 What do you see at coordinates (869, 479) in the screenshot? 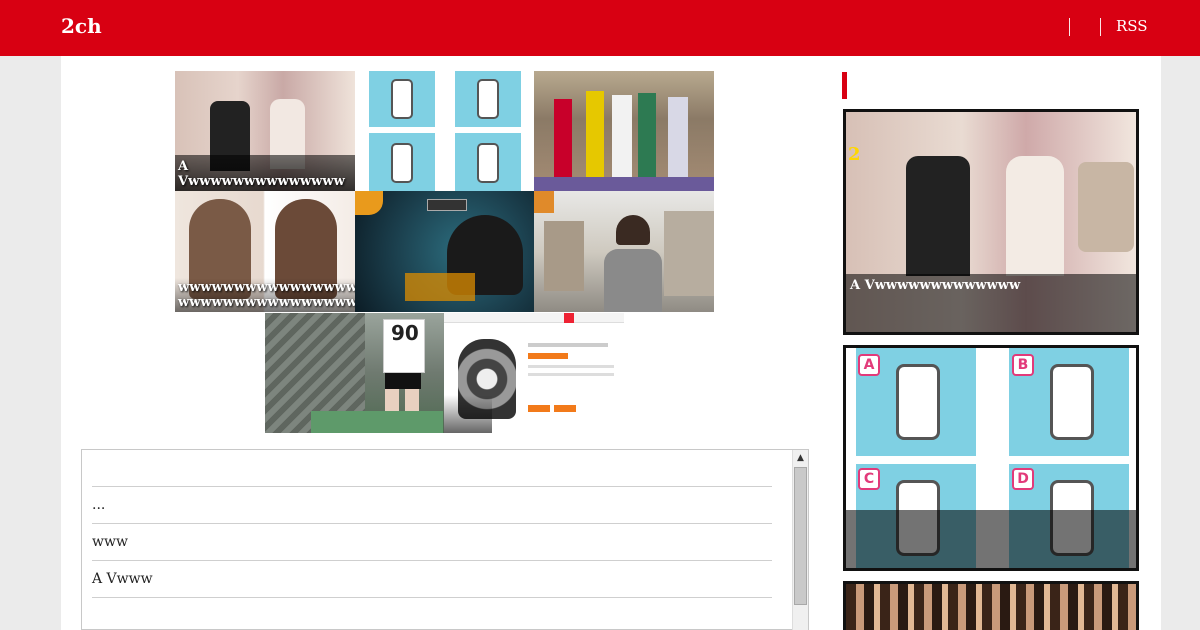
I see `panel-label-icon: C` at bounding box center [869, 479].